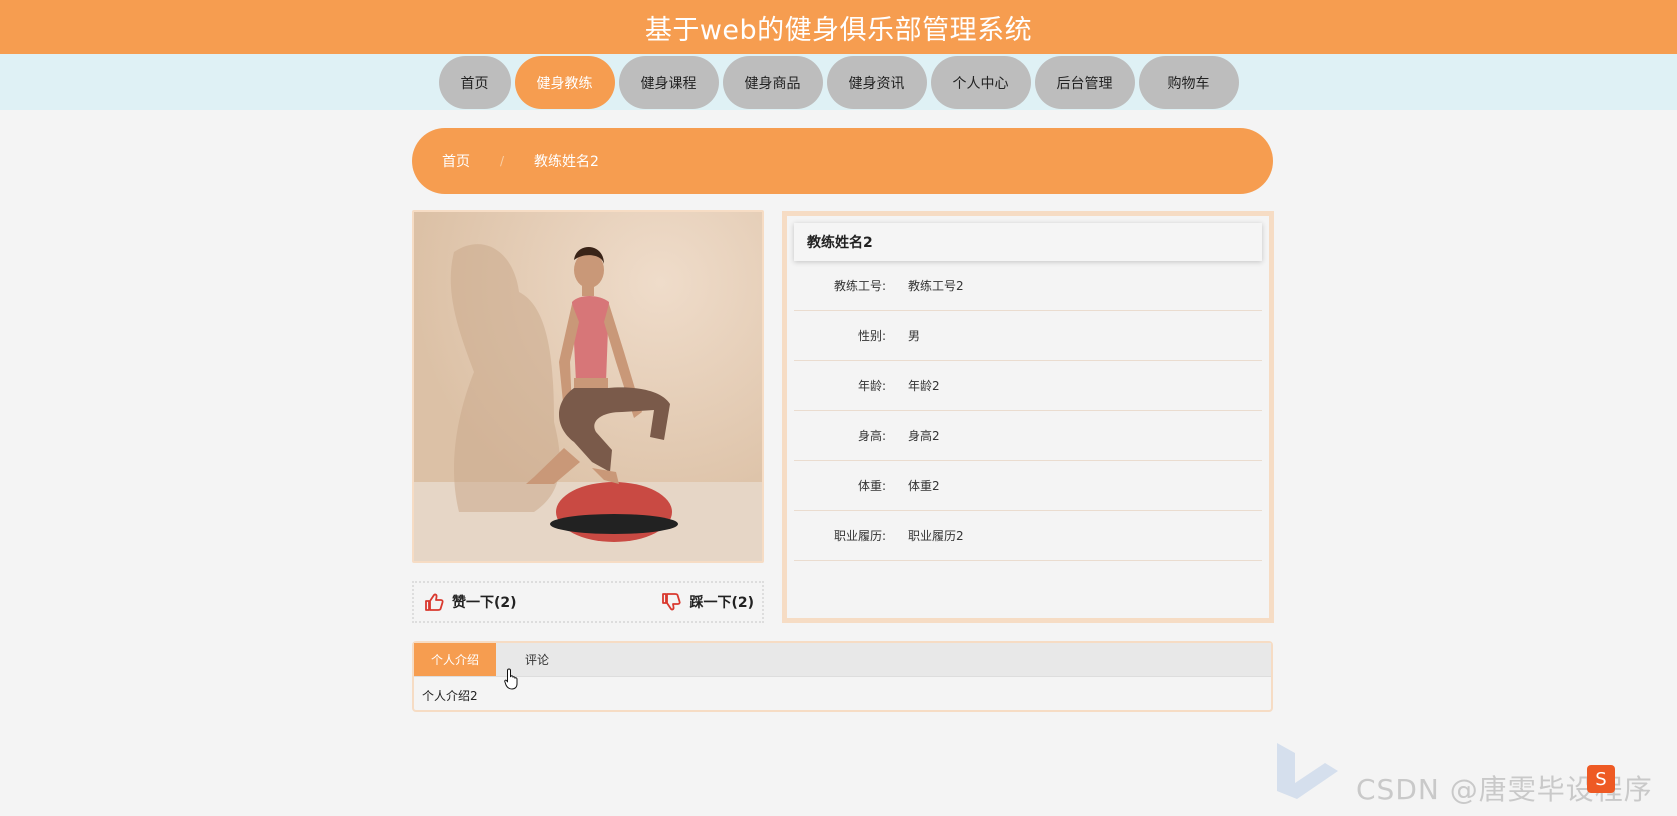 The height and width of the screenshot is (816, 1677). What do you see at coordinates (871, 486) in the screenshot?
I see `detail-label: 体重:` at bounding box center [871, 486].